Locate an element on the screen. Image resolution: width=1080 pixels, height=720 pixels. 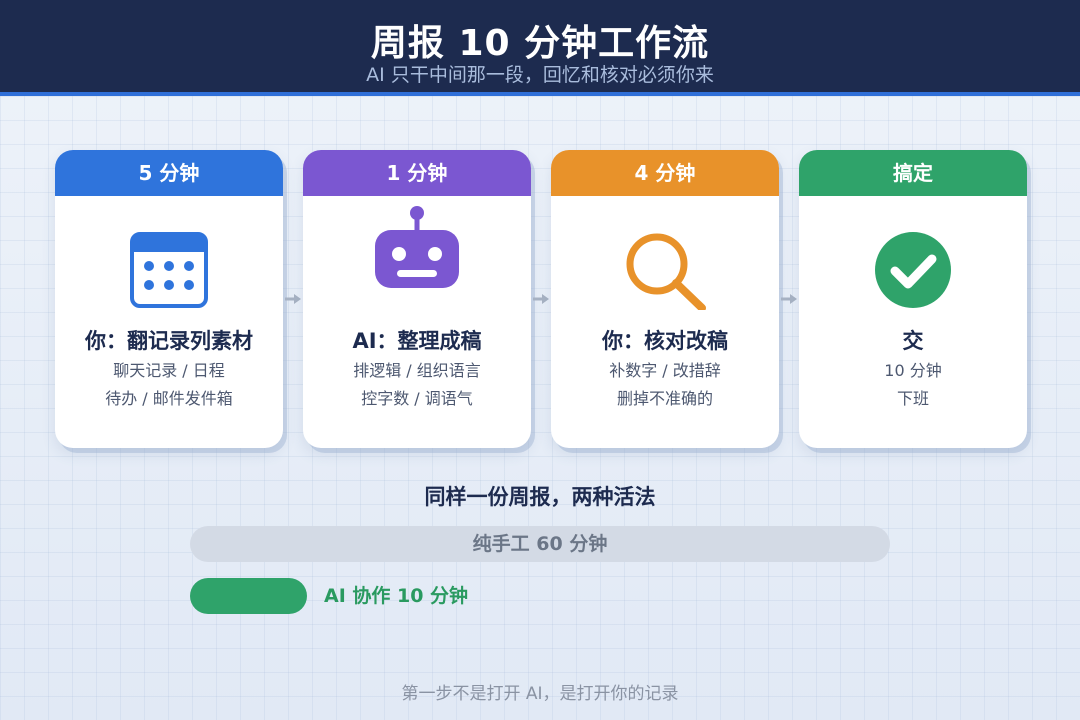
step-time-label: 4 分钟 is located at coordinates (665, 173).